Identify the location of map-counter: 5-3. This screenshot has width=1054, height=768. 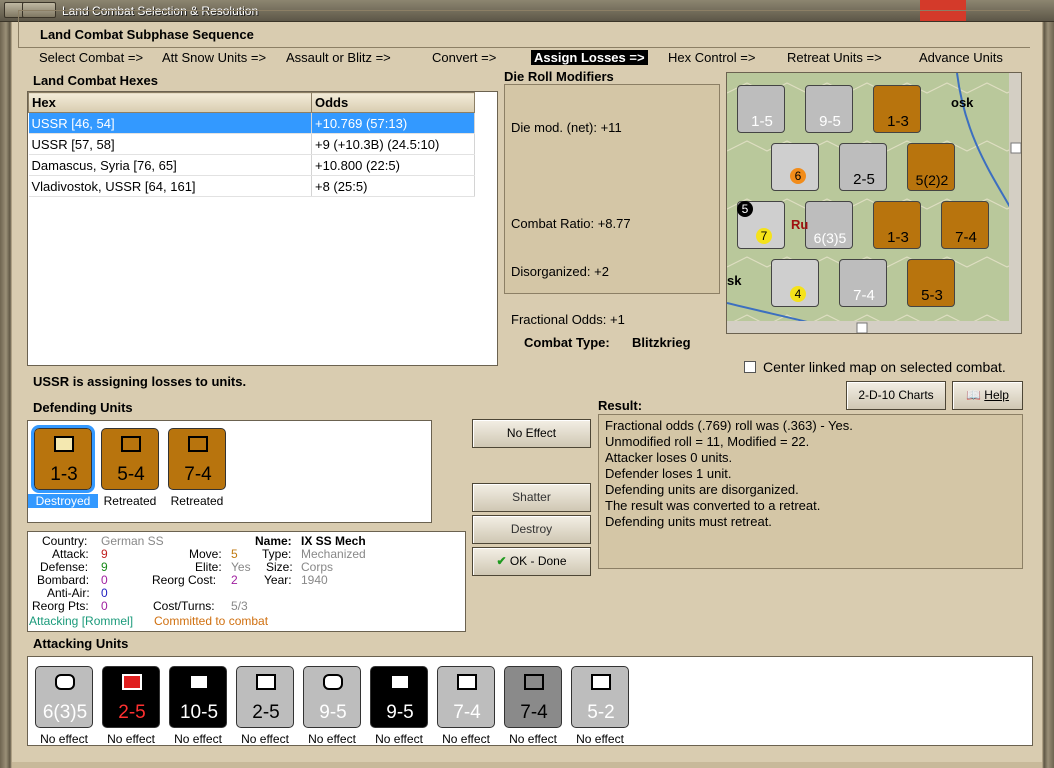
(931, 283).